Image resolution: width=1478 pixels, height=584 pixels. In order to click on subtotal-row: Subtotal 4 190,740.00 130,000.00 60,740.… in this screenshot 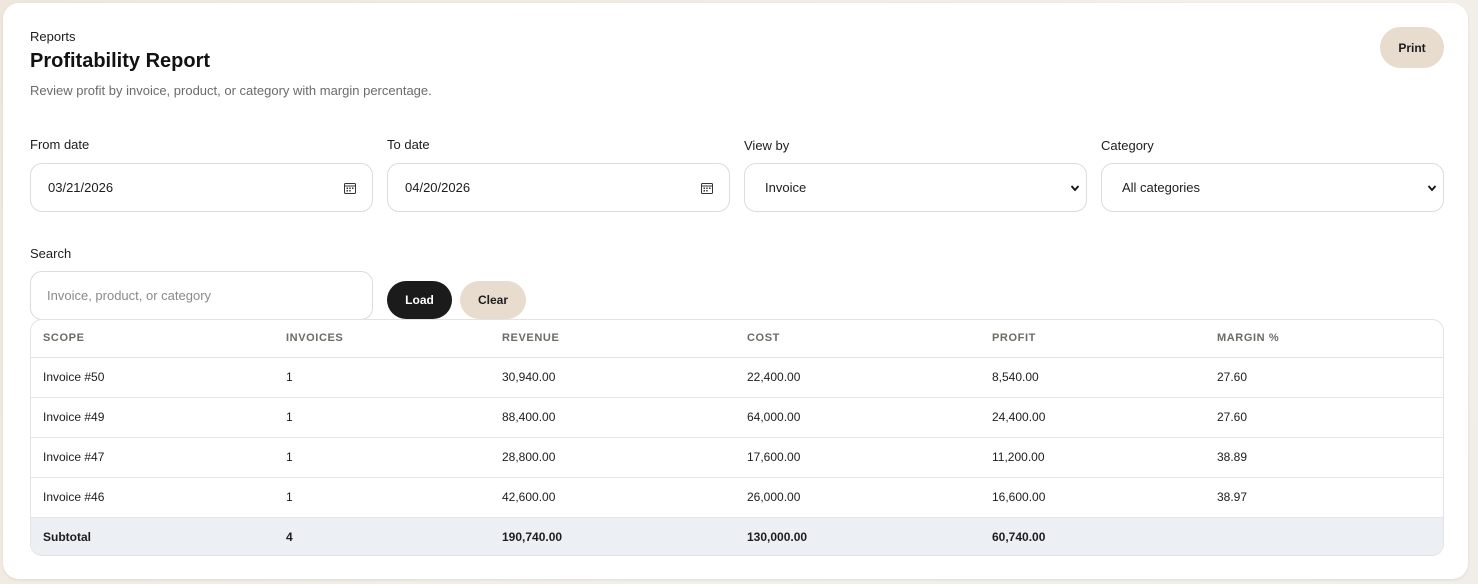, I will do `click(737, 536)`.